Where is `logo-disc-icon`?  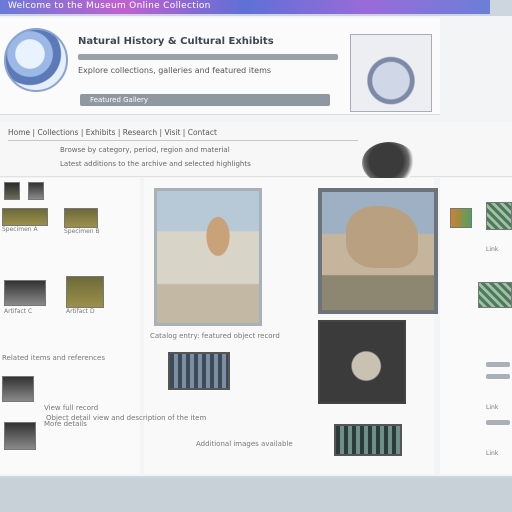 logo-disc-icon is located at coordinates (36, 60).